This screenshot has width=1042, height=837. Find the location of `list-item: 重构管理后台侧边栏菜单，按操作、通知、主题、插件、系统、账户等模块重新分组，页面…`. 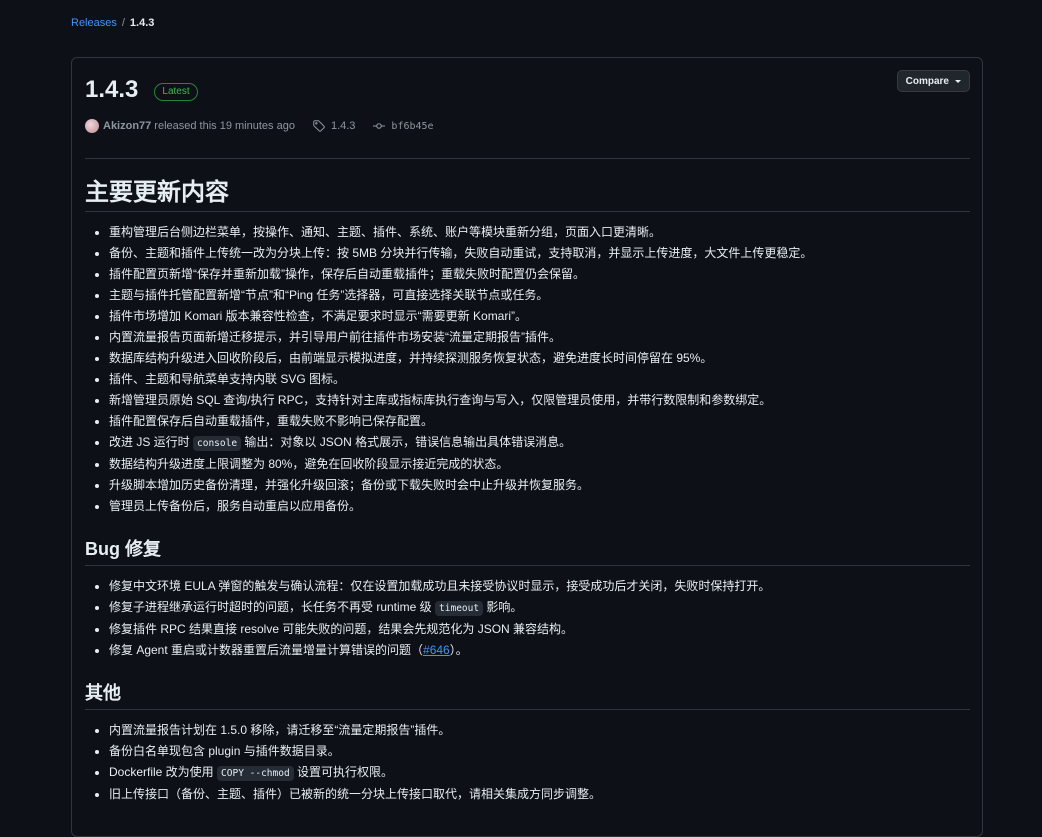

list-item: 重构管理后台侧边栏菜单，按操作、通知、主题、插件、系统、账户等模块重新分组，页面… is located at coordinates (539, 232).